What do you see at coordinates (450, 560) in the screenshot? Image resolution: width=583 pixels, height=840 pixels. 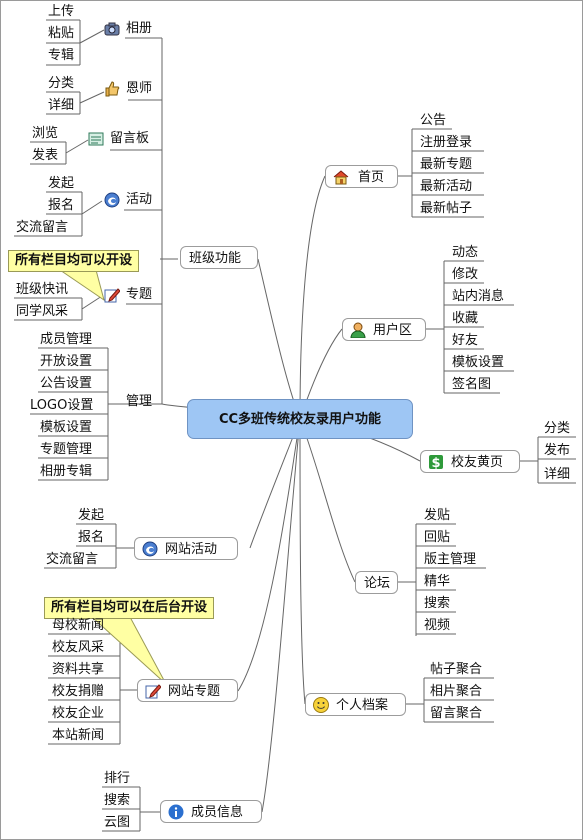 I see `forum-moderation: 版主管理` at bounding box center [450, 560].